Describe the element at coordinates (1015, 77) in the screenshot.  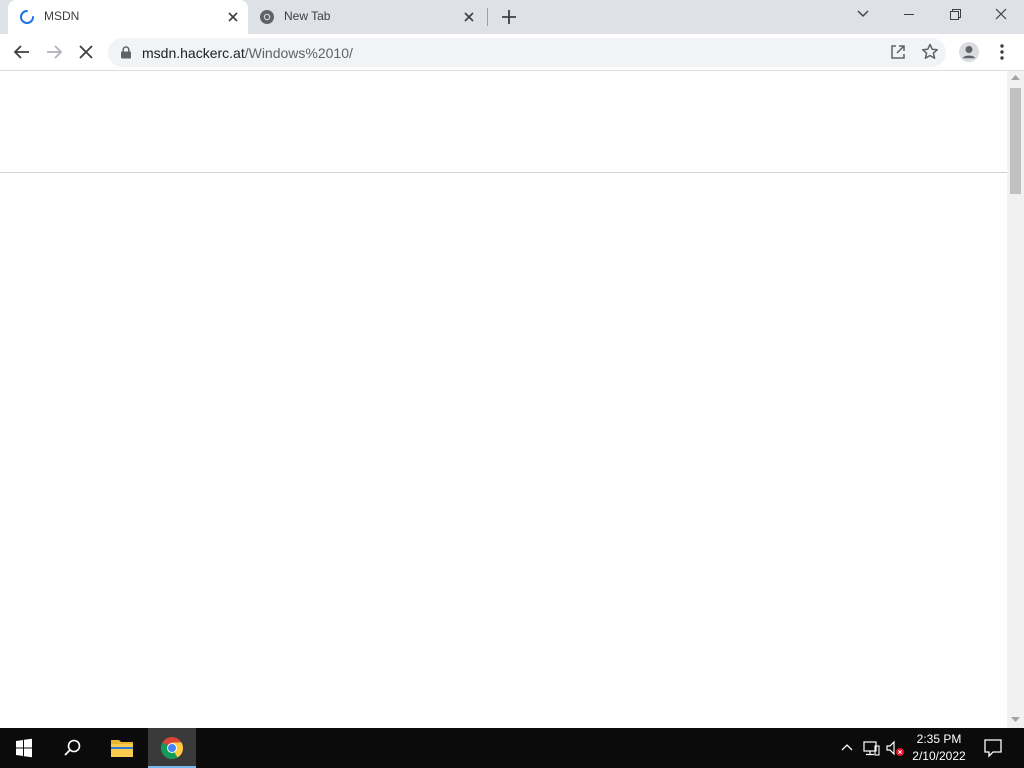
I see `scroll-up-arrow-icon` at that location.